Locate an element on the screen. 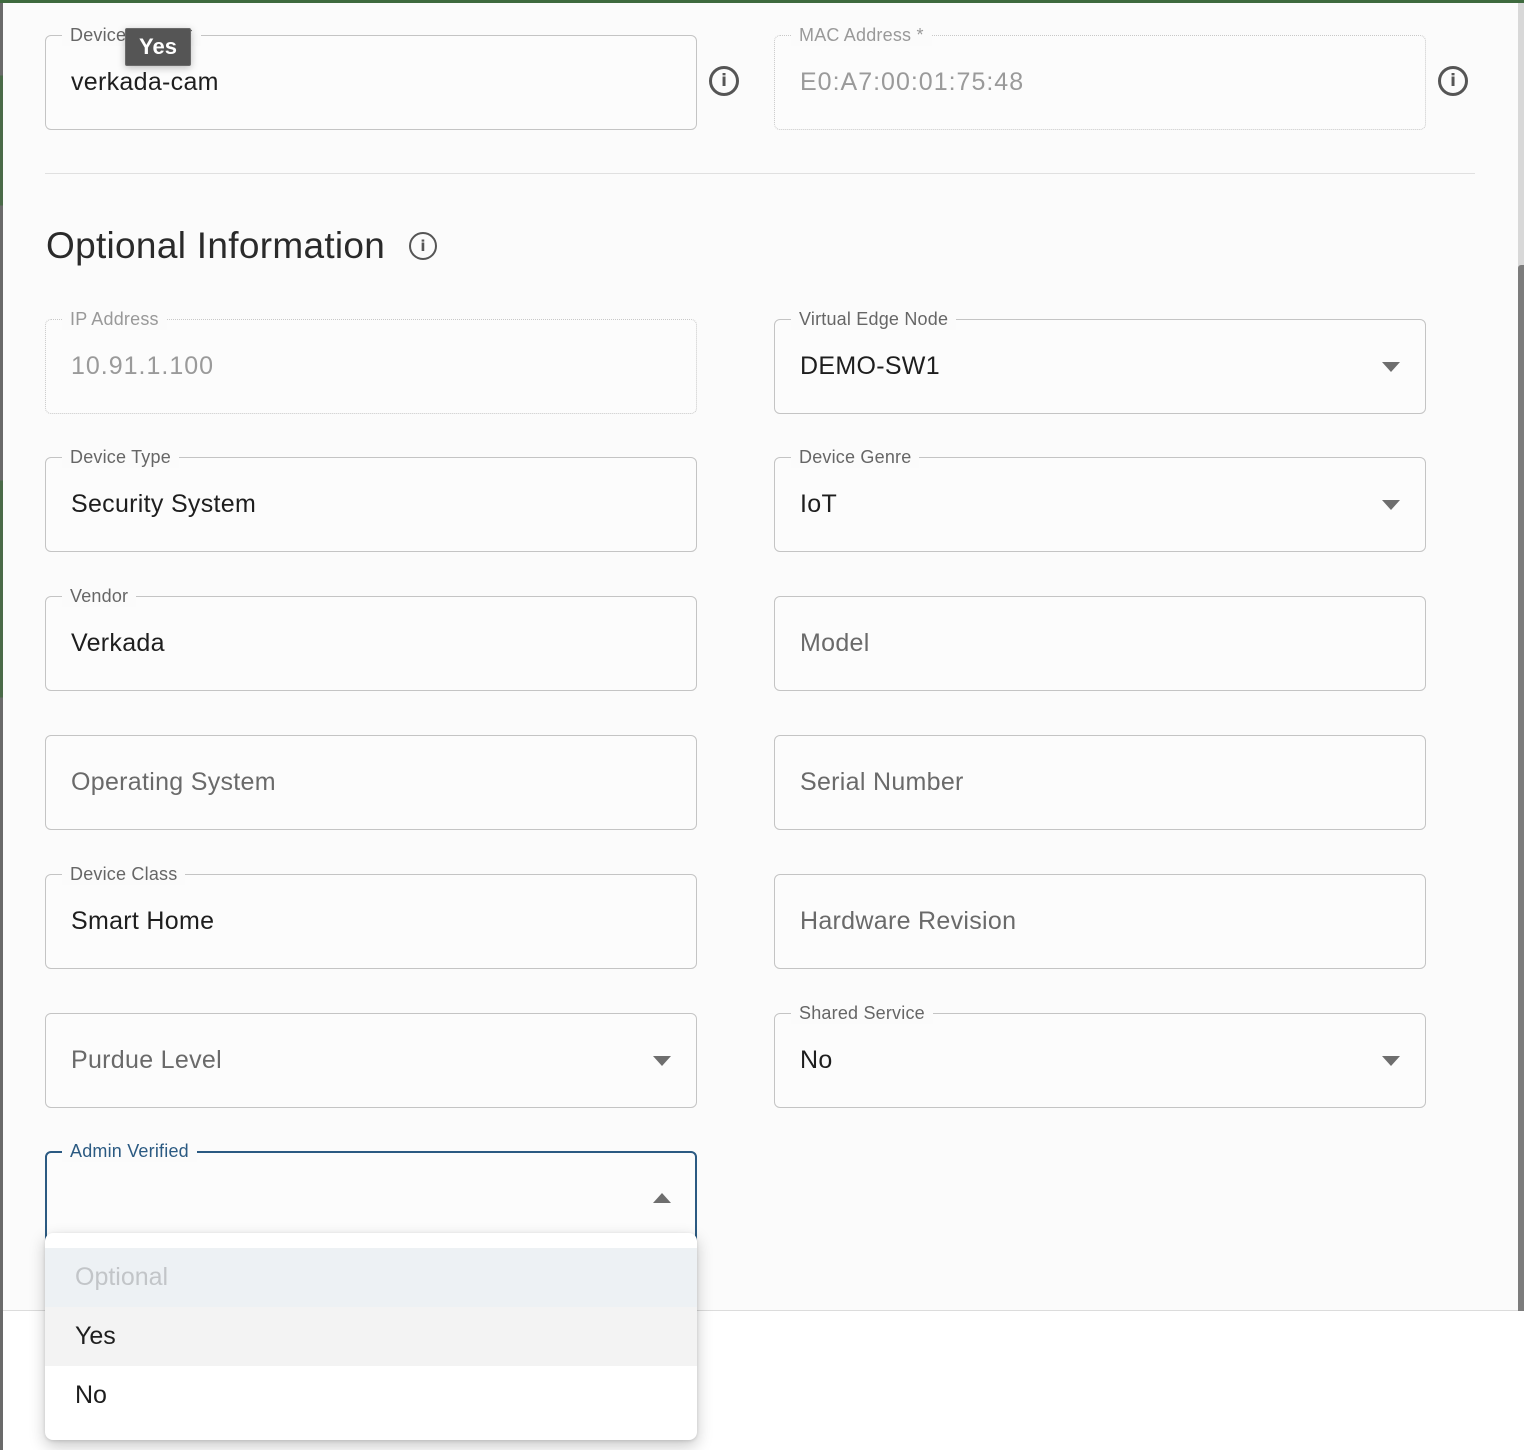  scrollbar-thumb is located at coordinates (1521, 788).